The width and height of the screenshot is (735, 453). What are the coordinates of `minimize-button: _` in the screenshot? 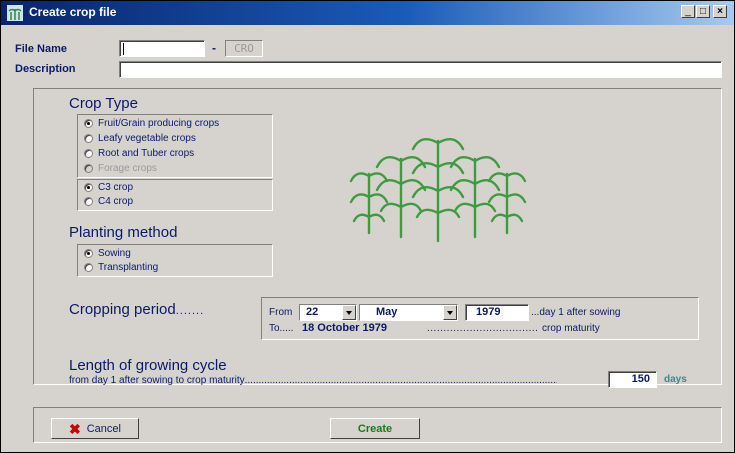 It's located at (688, 11).